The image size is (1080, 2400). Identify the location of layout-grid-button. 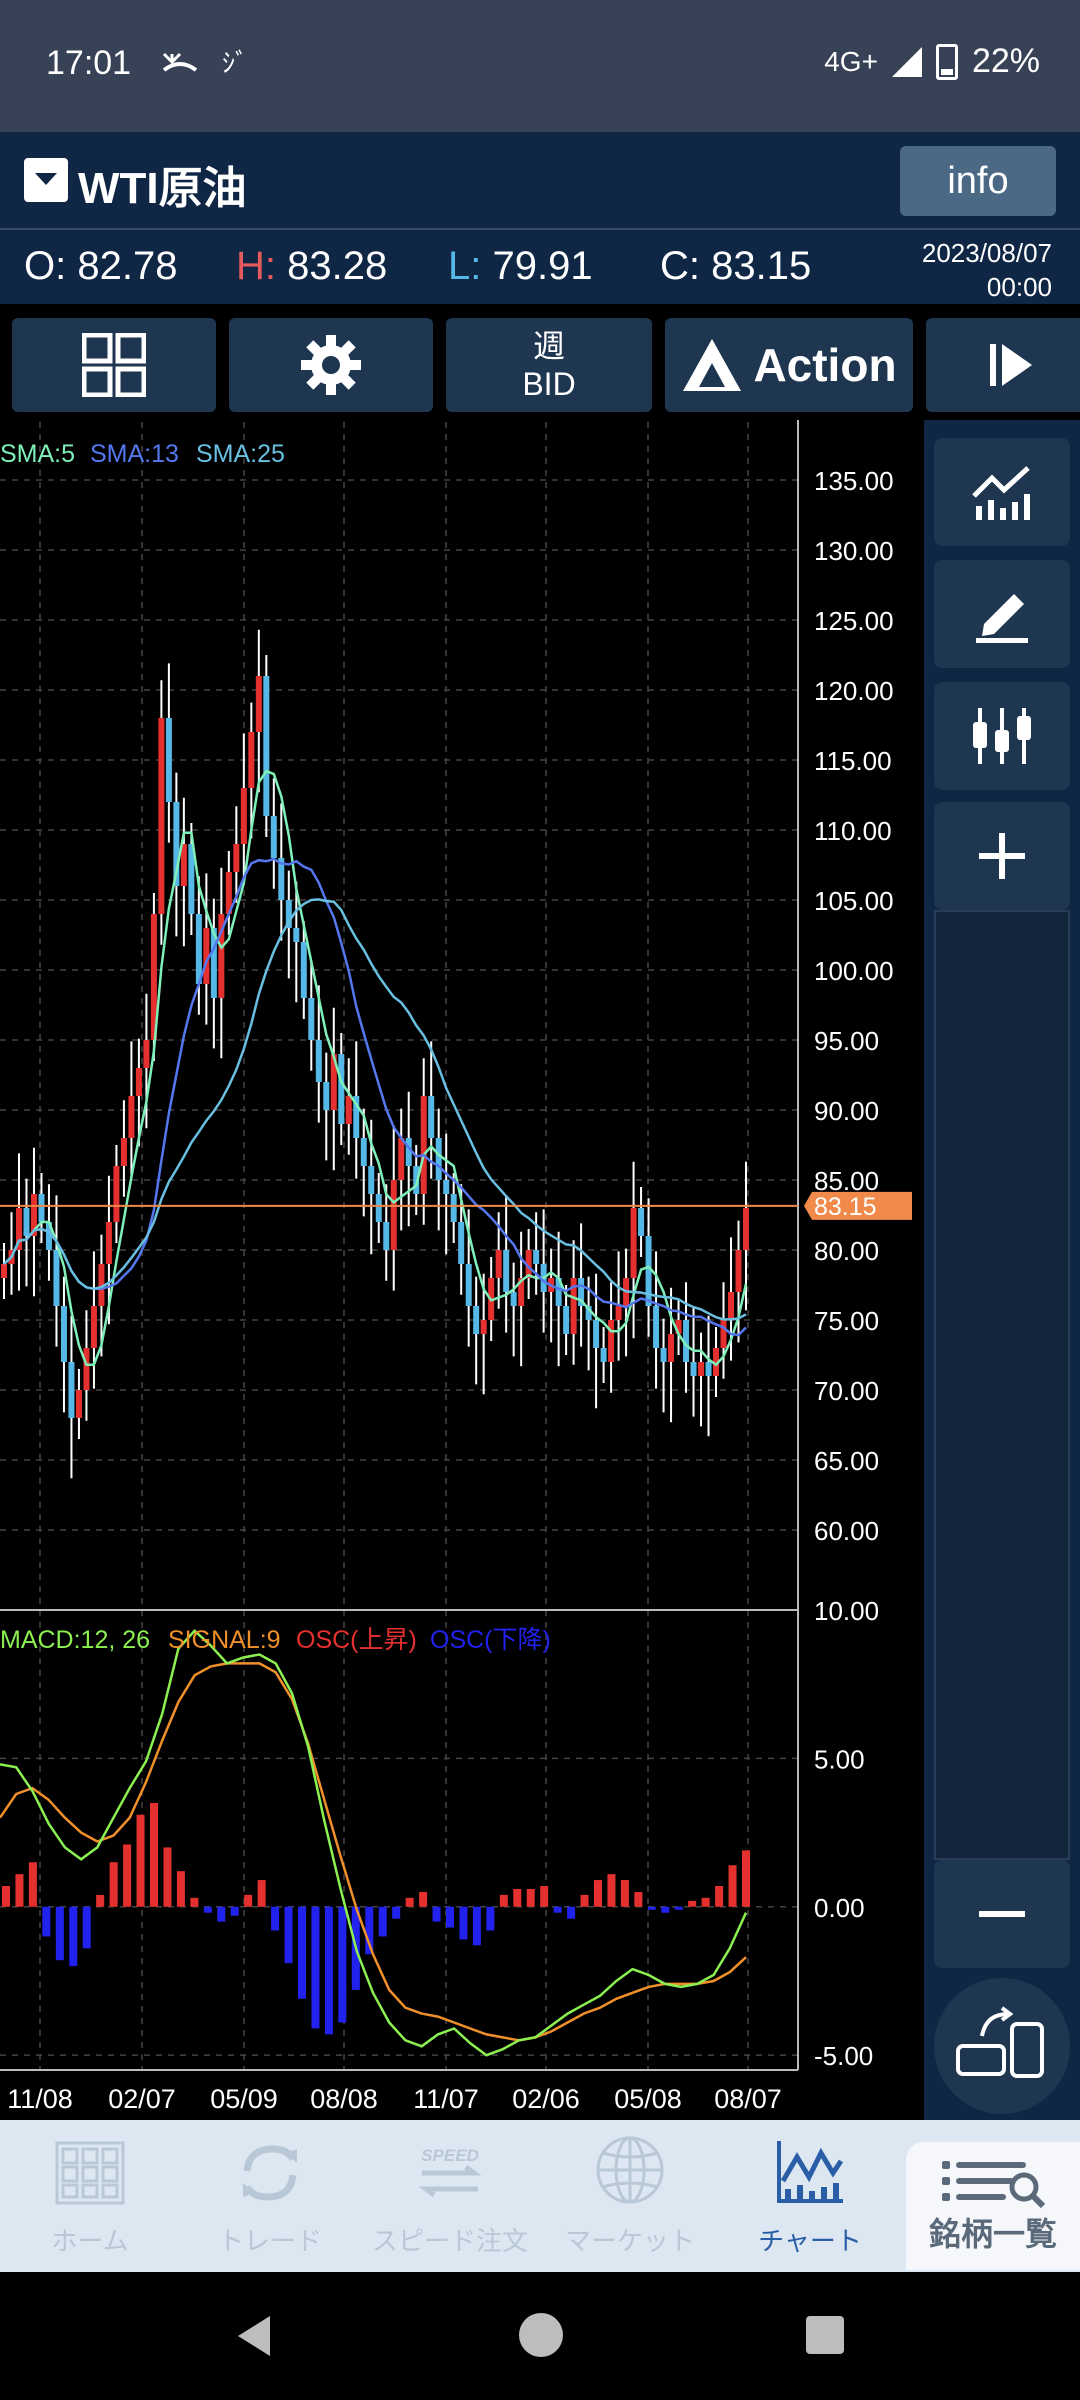
(114, 365).